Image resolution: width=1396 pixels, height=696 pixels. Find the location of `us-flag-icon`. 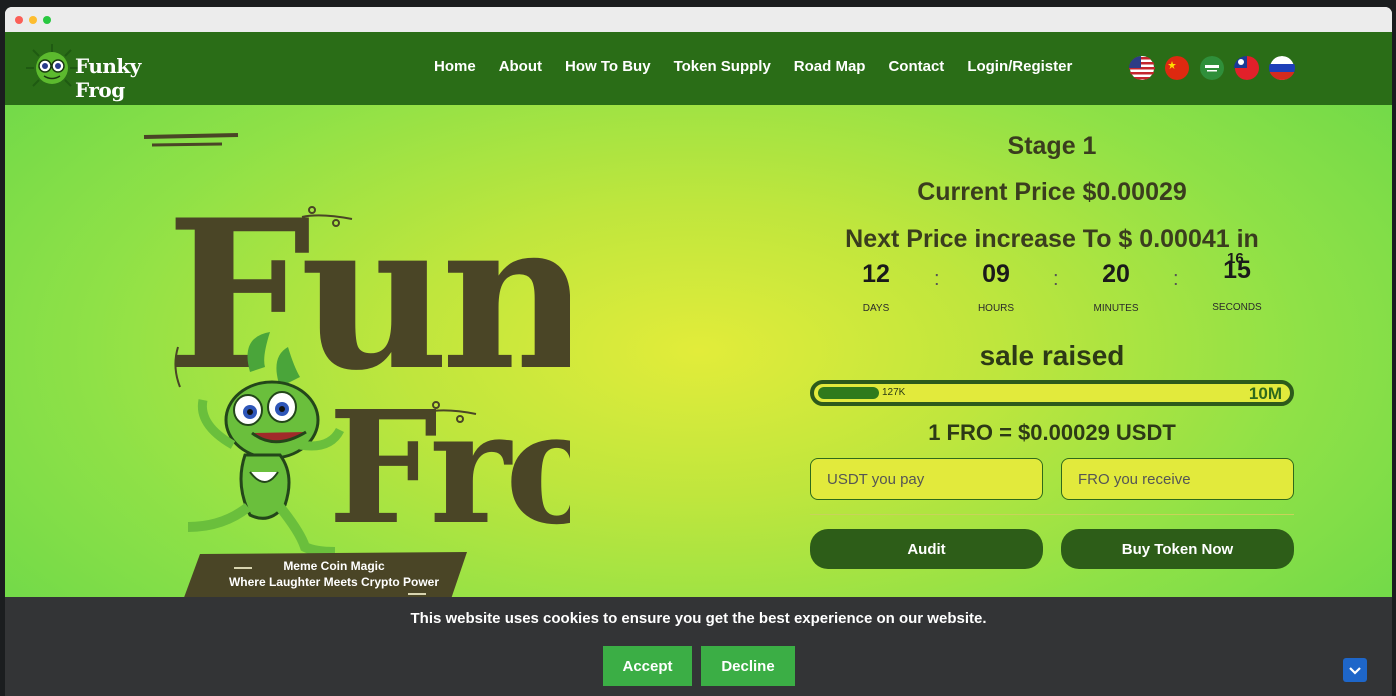

us-flag-icon is located at coordinates (1142, 68).